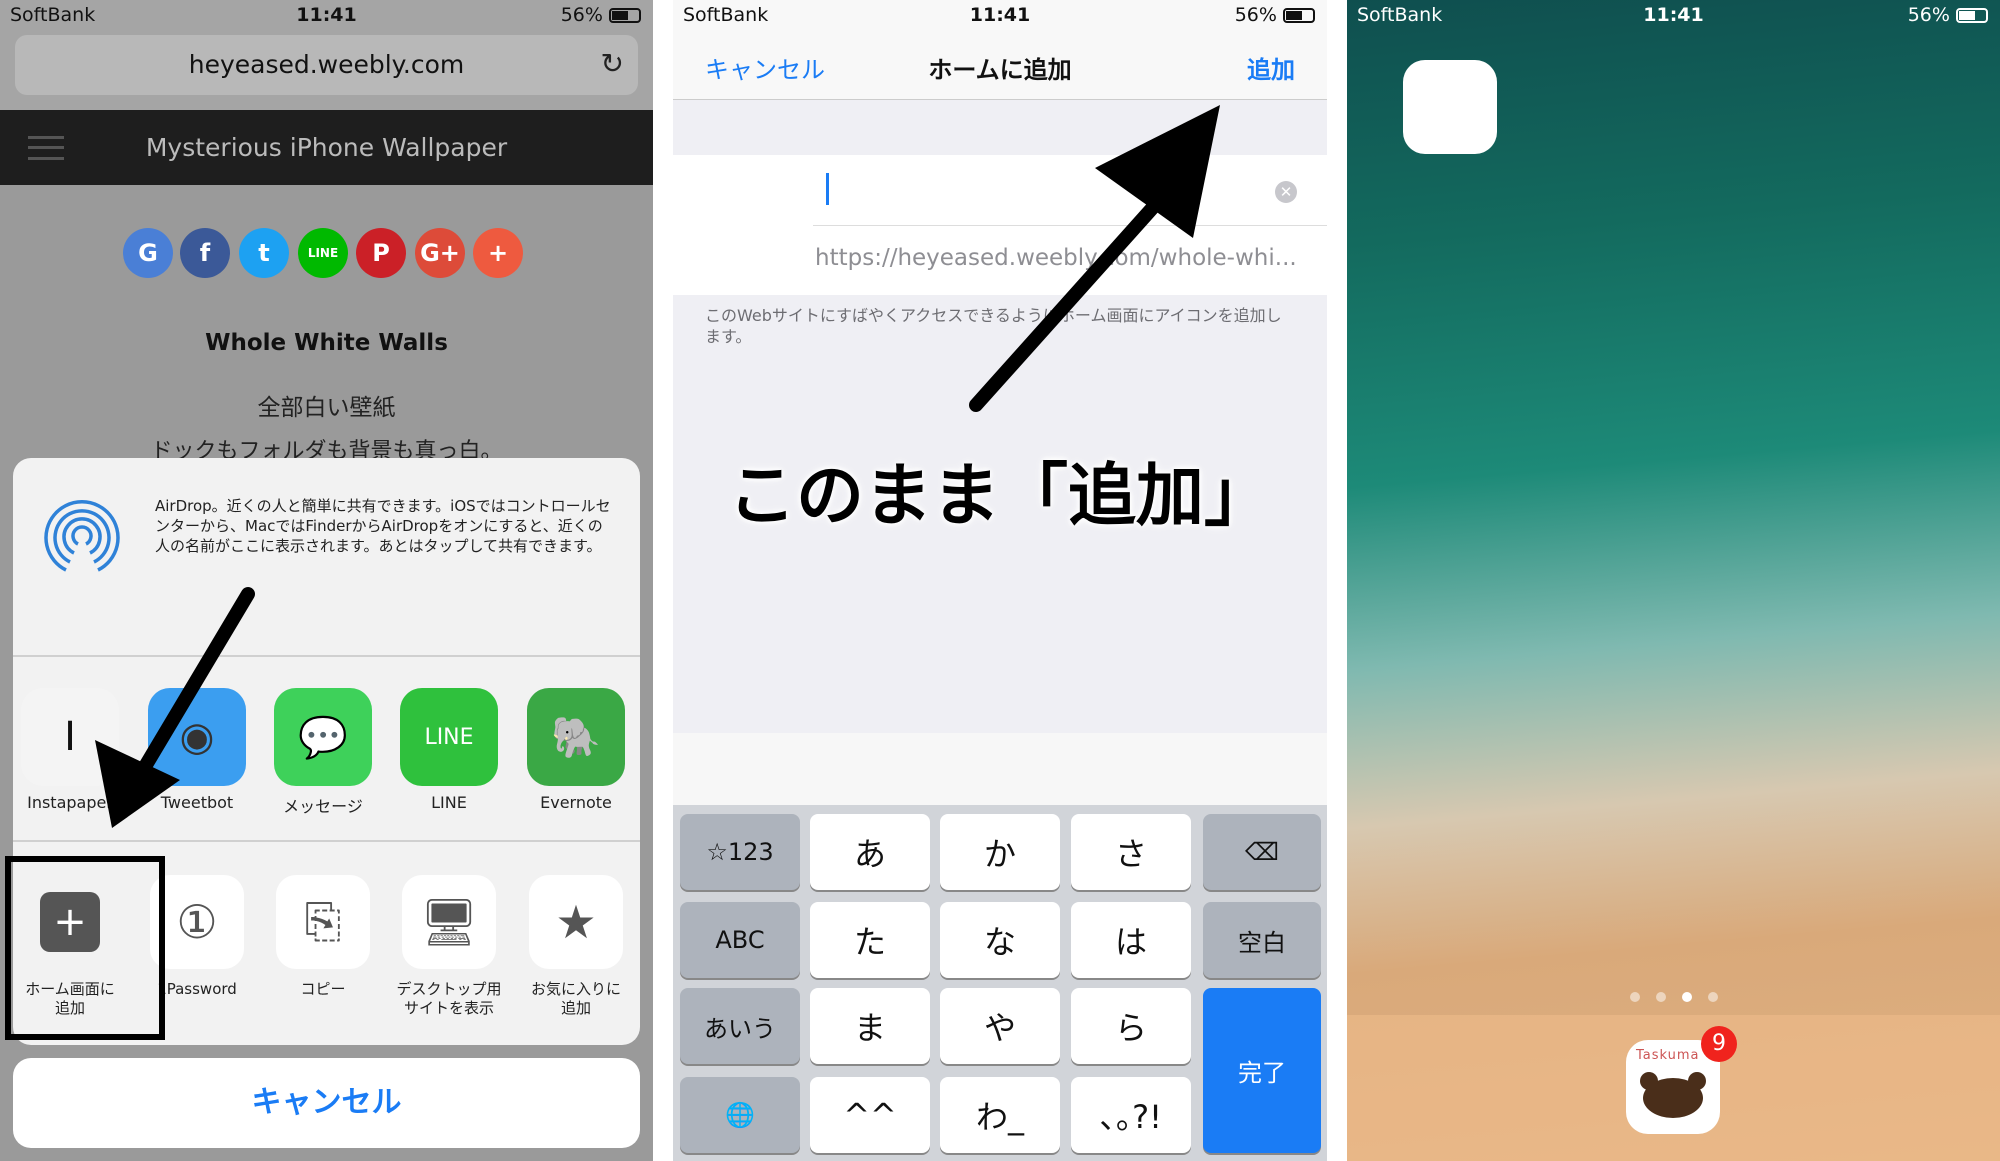 The image size is (2000, 1161). I want to click on clock: 11:41, so click(1673, 15).